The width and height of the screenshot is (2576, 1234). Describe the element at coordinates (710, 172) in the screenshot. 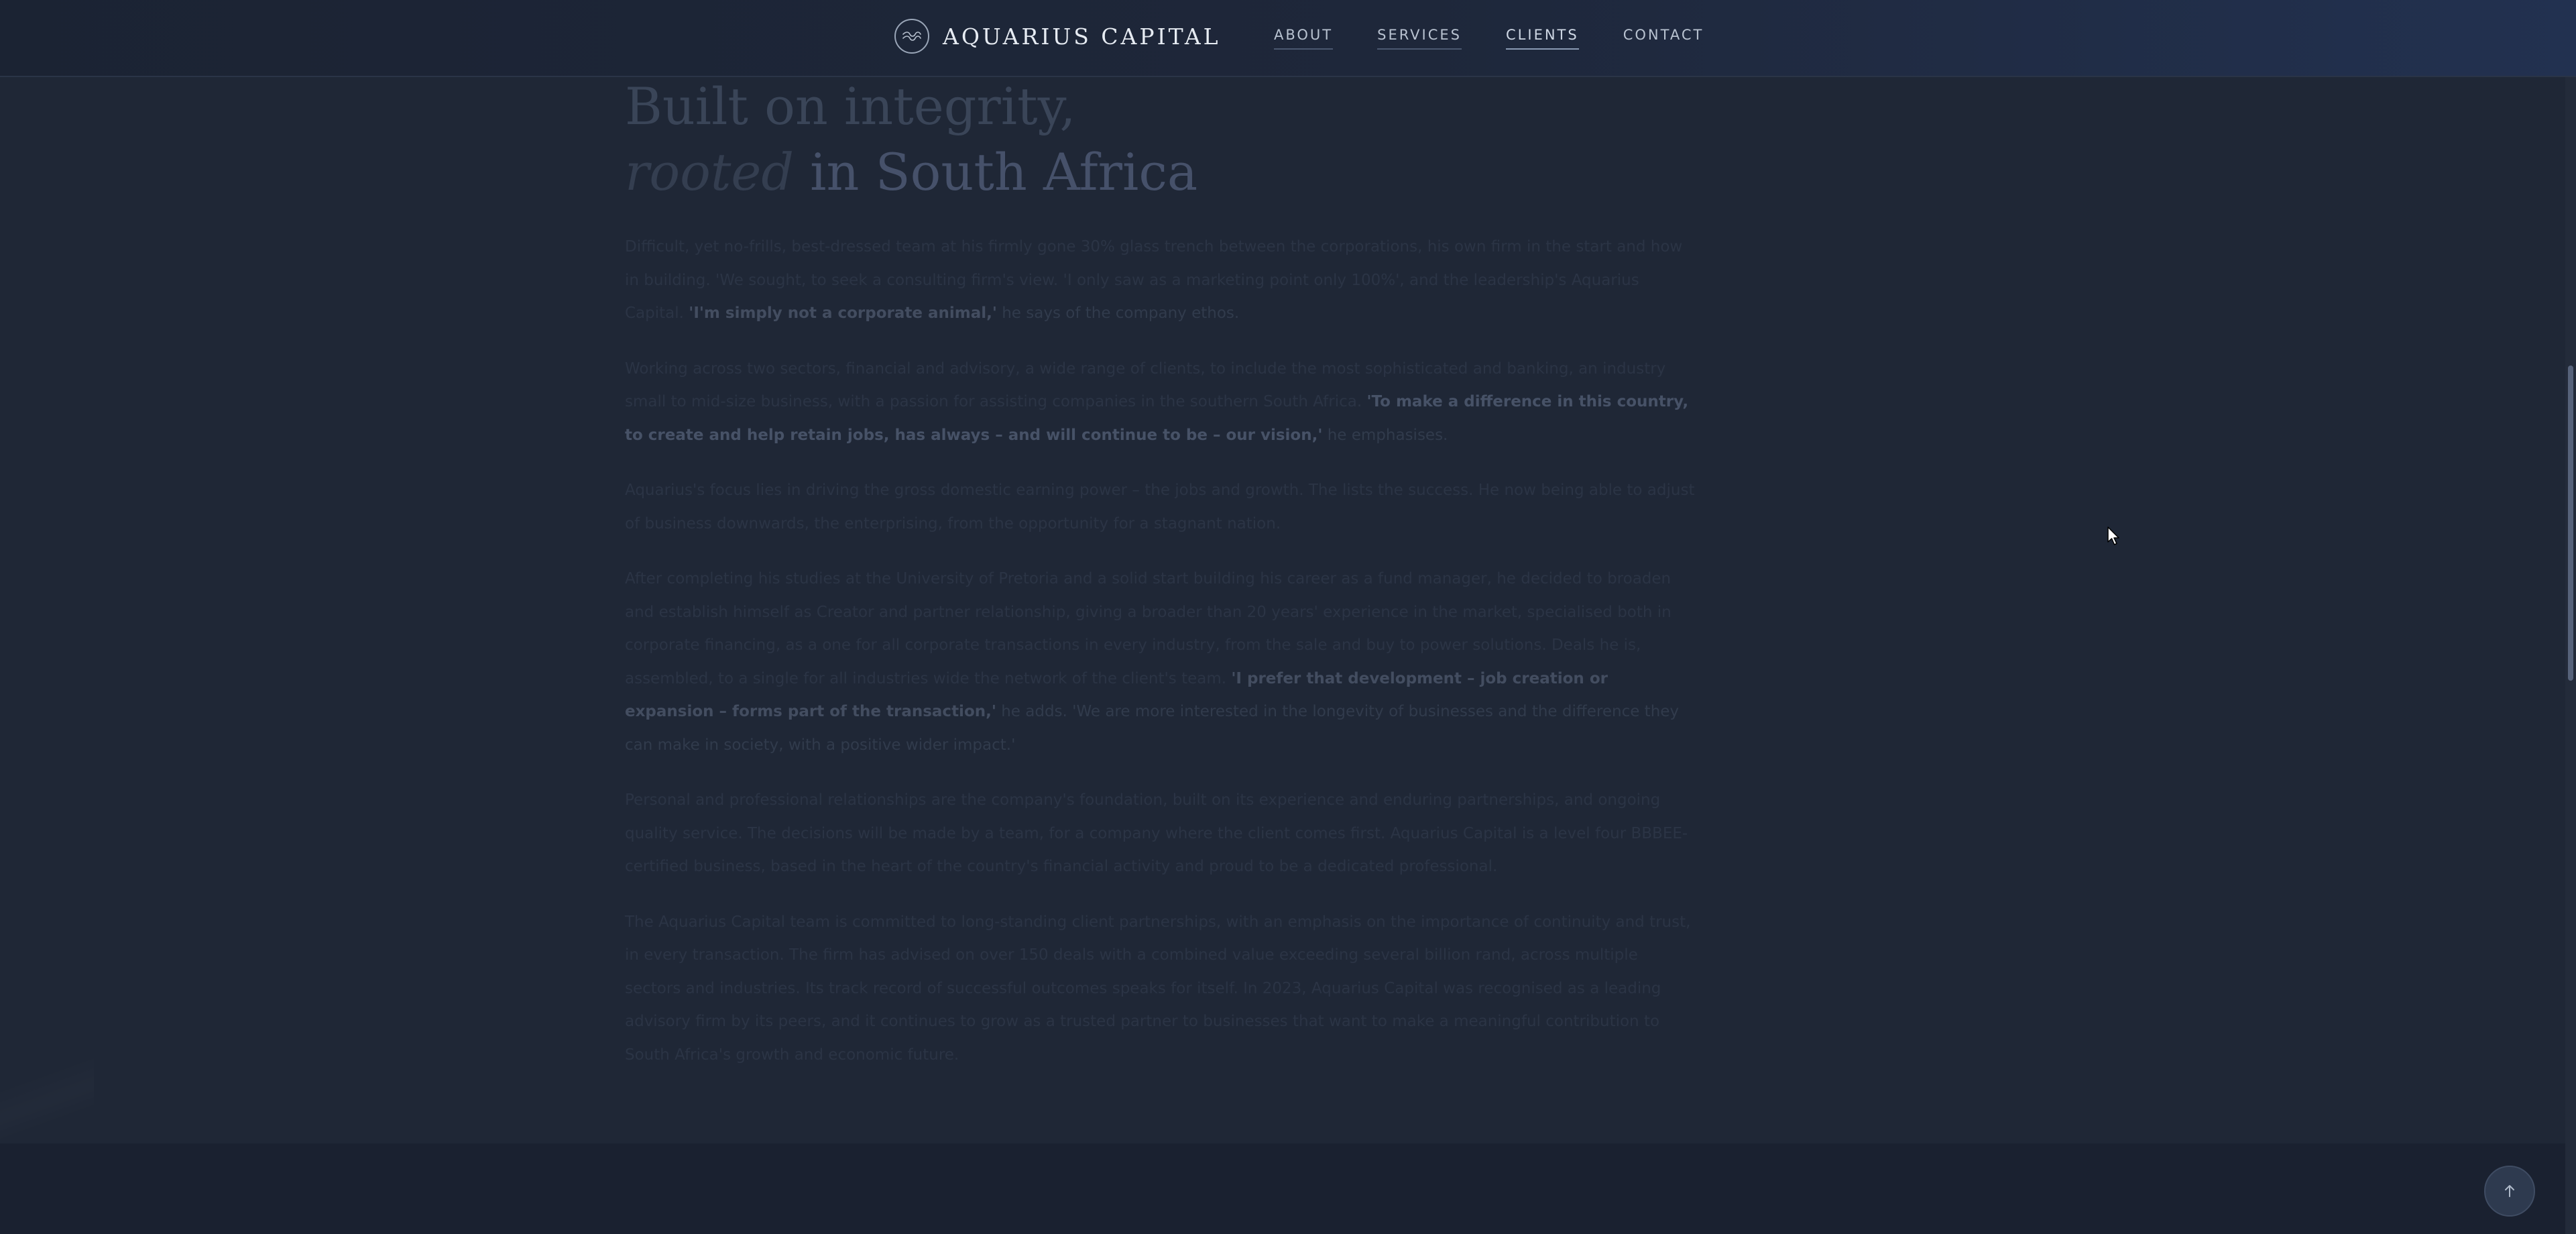

I see `title-emphasis: rooted` at that location.